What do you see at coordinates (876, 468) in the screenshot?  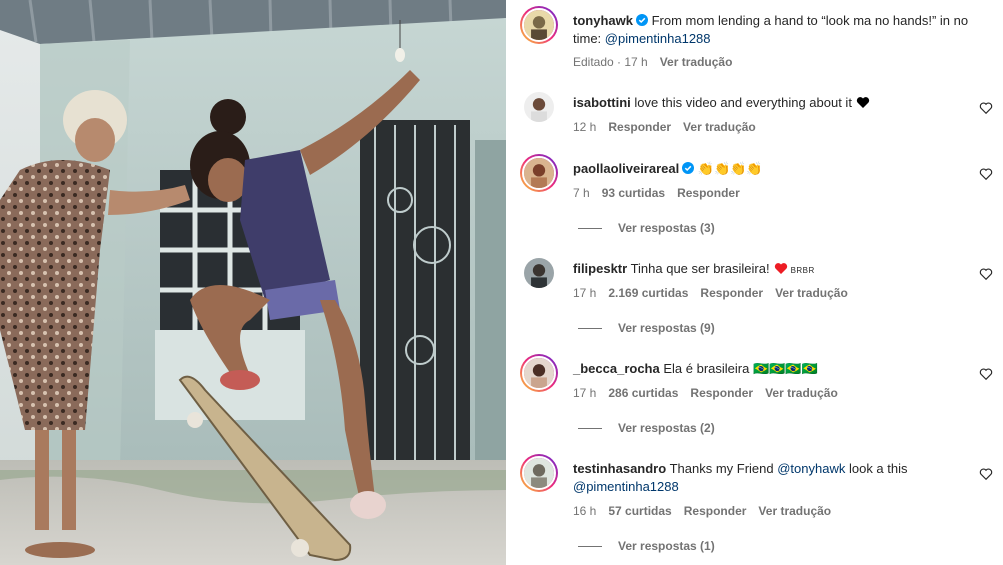 I see `comment-body-mid: look a this` at bounding box center [876, 468].